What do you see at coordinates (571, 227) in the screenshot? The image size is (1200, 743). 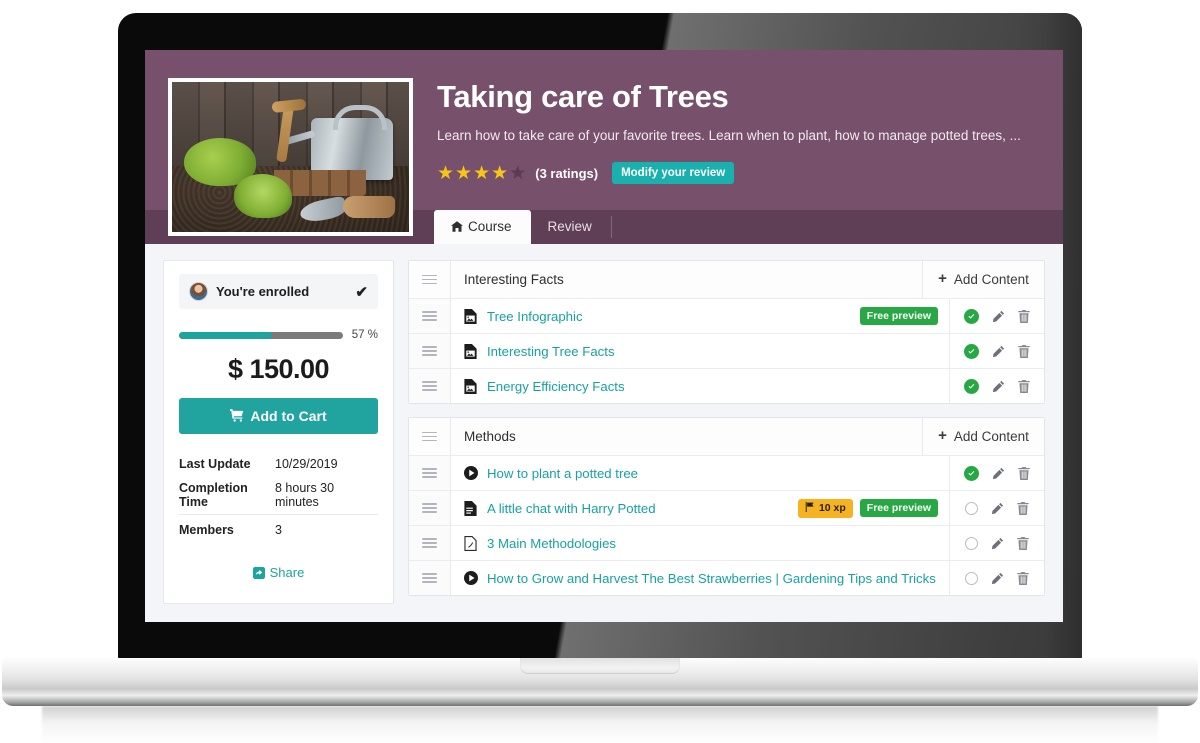 I see `tab-review: Review` at bounding box center [571, 227].